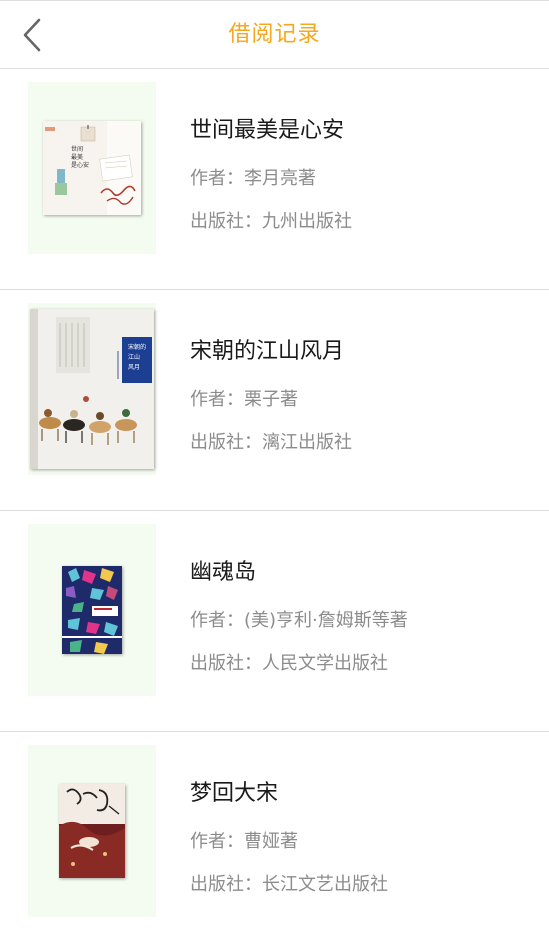  I want to click on book-cover-frame: 宋朝的 江山 风月, so click(92, 389).